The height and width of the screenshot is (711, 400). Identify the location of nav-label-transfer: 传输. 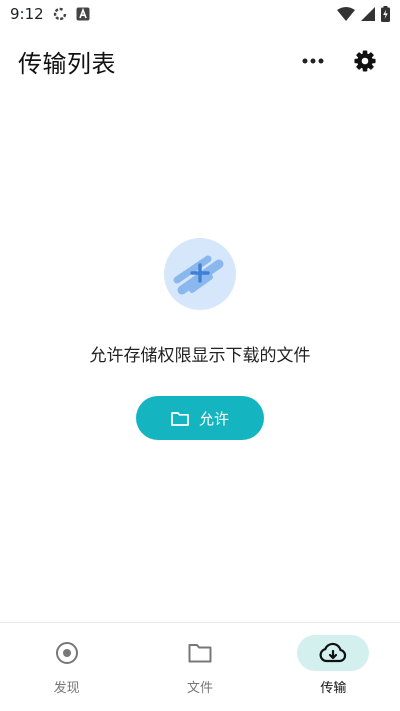
(333, 688).